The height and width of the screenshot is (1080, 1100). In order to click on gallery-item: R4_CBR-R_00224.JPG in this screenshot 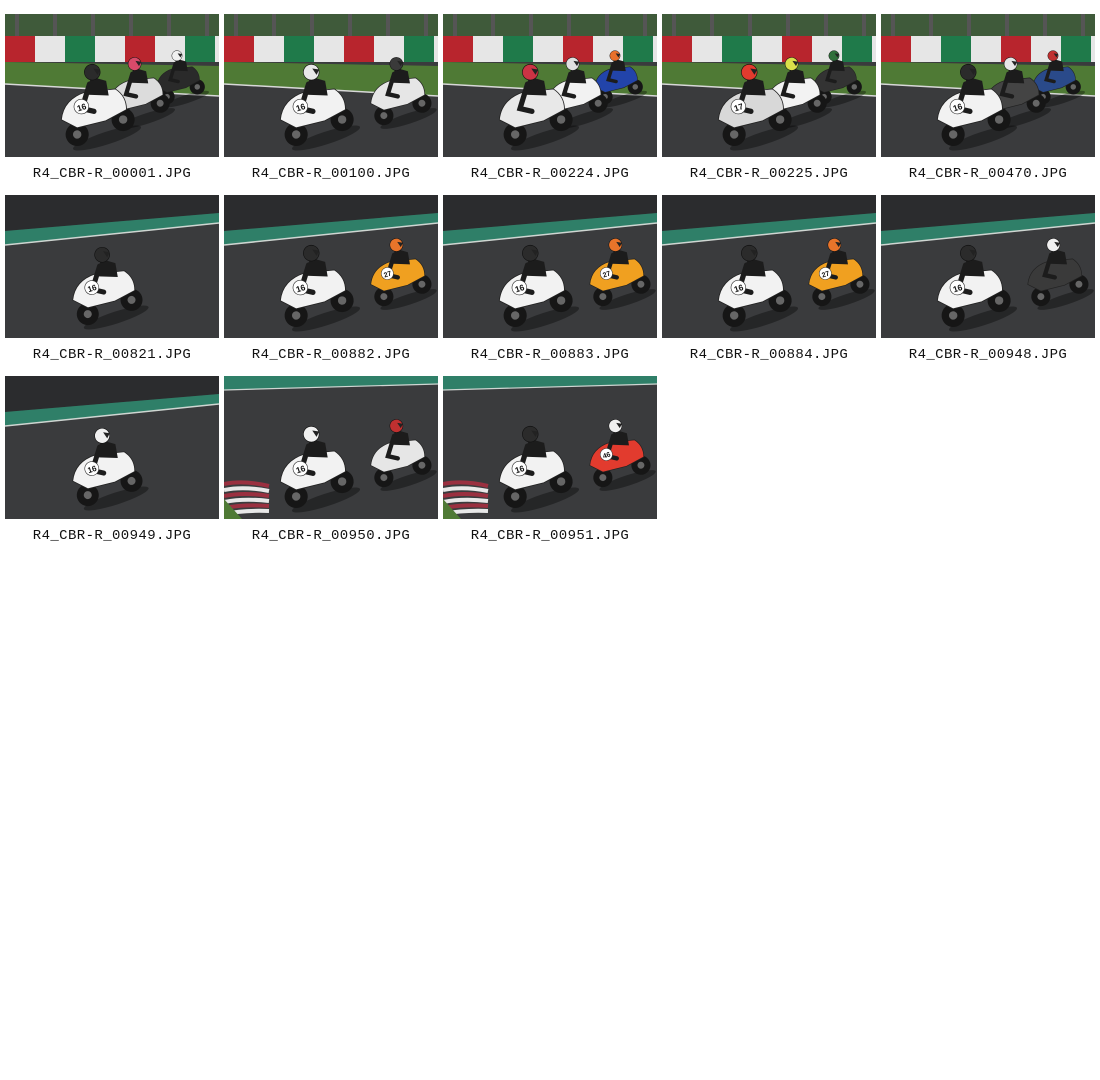, I will do `click(550, 104)`.